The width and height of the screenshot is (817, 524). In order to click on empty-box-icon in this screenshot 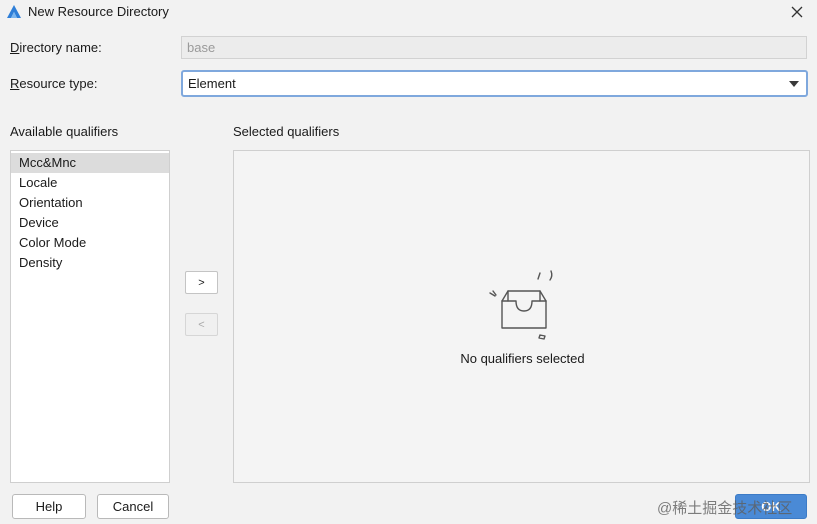, I will do `click(524, 304)`.